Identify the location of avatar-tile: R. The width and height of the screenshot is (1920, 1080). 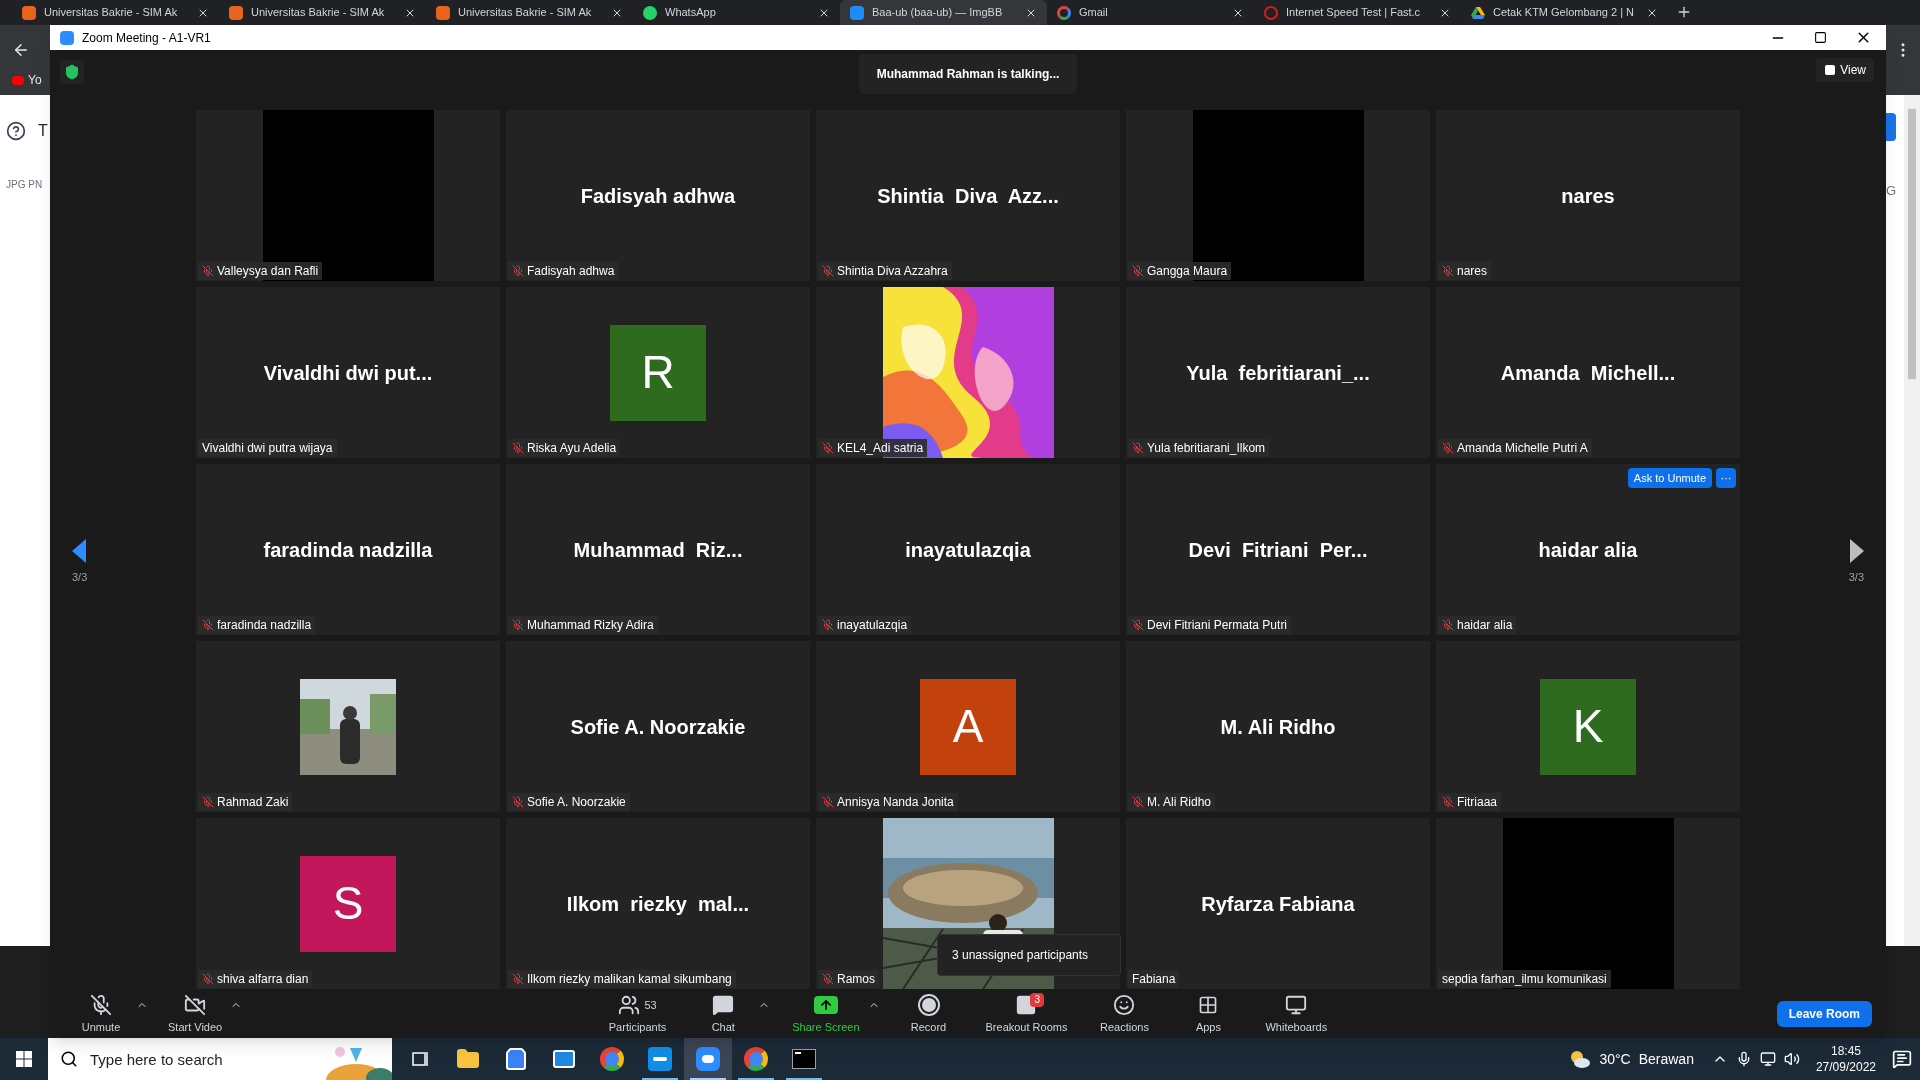
(658, 372).